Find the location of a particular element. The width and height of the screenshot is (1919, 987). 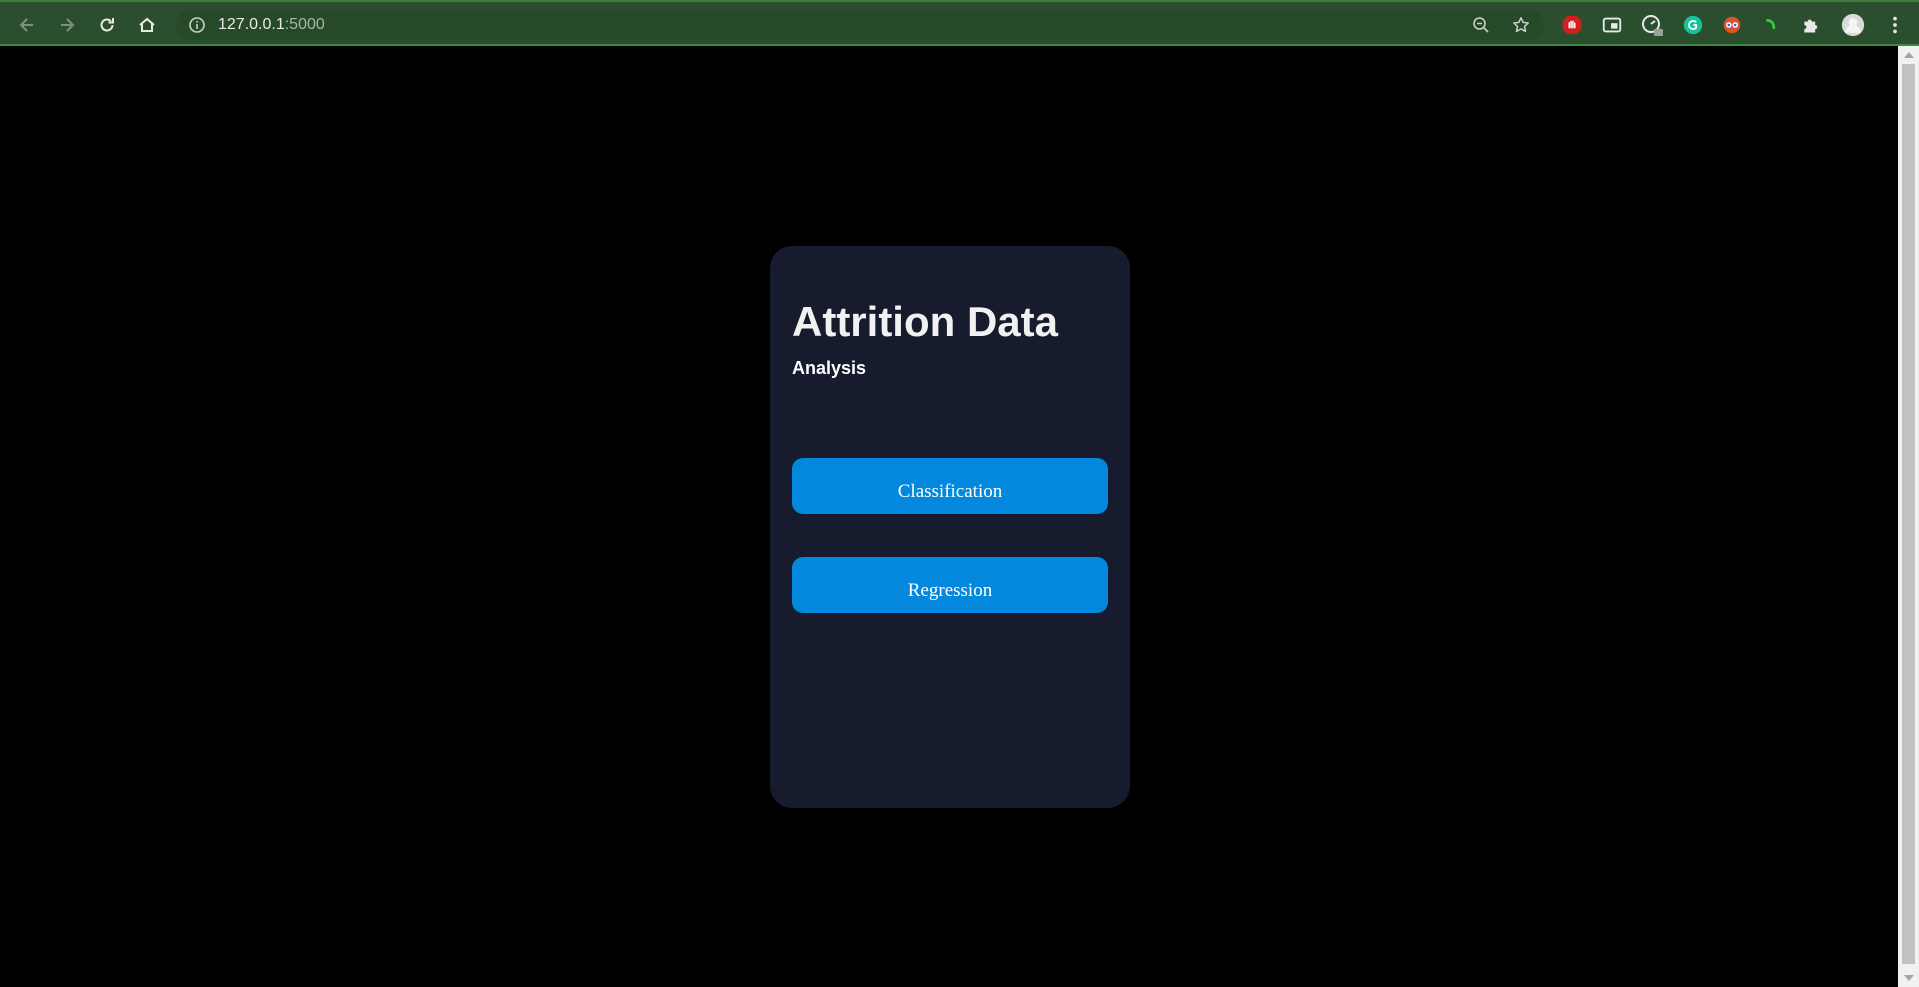

page-subtitle: Analysis is located at coordinates (829, 368).